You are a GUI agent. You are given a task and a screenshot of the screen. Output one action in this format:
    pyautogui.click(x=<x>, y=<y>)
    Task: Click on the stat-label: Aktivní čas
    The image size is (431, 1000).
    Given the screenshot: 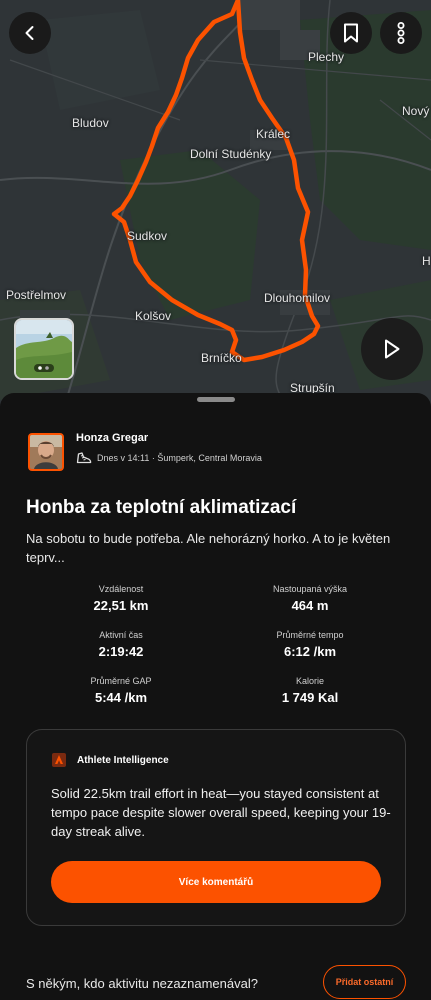 What is the action you would take?
    pyautogui.click(x=121, y=635)
    